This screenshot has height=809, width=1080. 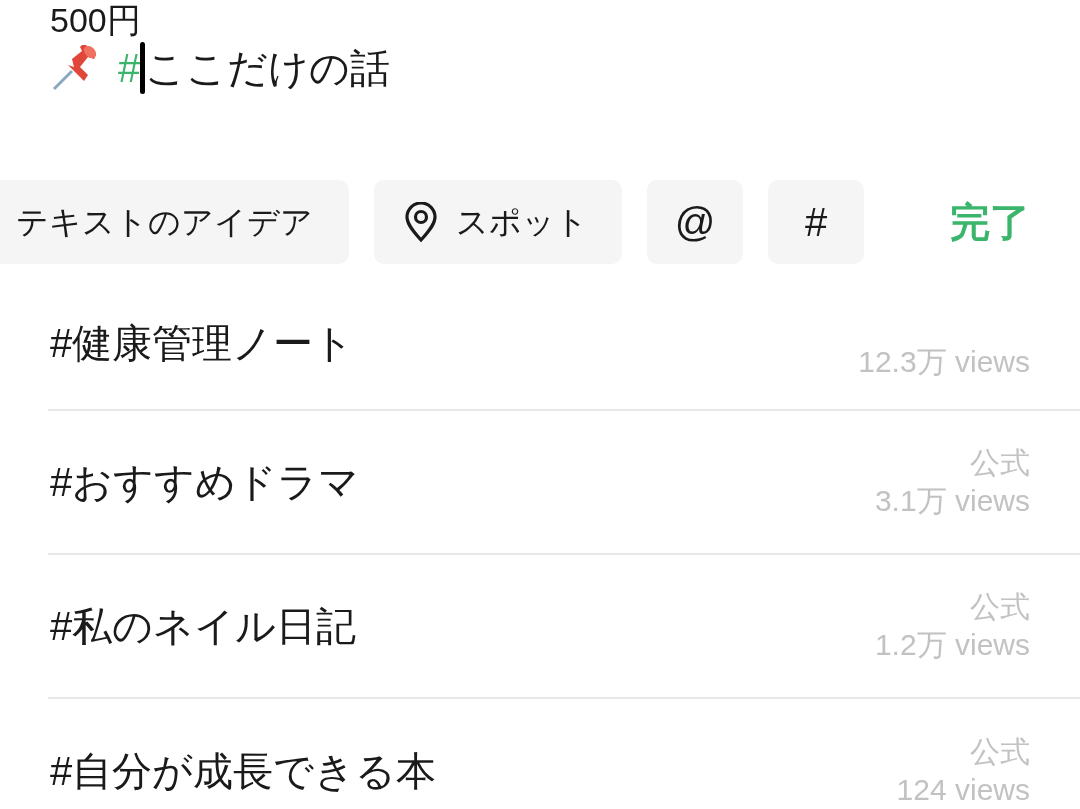 What do you see at coordinates (816, 222) in the screenshot?
I see `symbol-chip: #` at bounding box center [816, 222].